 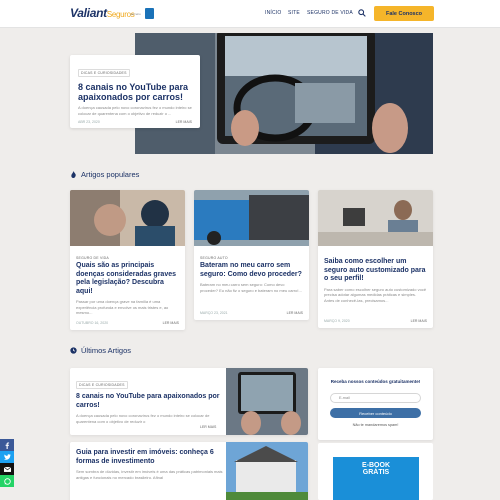 What do you see at coordinates (375, 398) in the screenshot?
I see `newsletter-email-input: E-mail` at bounding box center [375, 398].